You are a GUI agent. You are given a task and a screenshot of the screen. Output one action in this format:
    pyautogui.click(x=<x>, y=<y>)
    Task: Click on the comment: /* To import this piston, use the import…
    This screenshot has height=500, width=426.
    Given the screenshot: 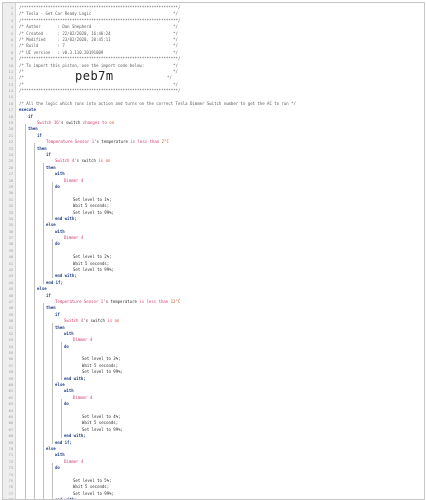 What is the action you would take?
    pyautogui.click(x=98, y=65)
    